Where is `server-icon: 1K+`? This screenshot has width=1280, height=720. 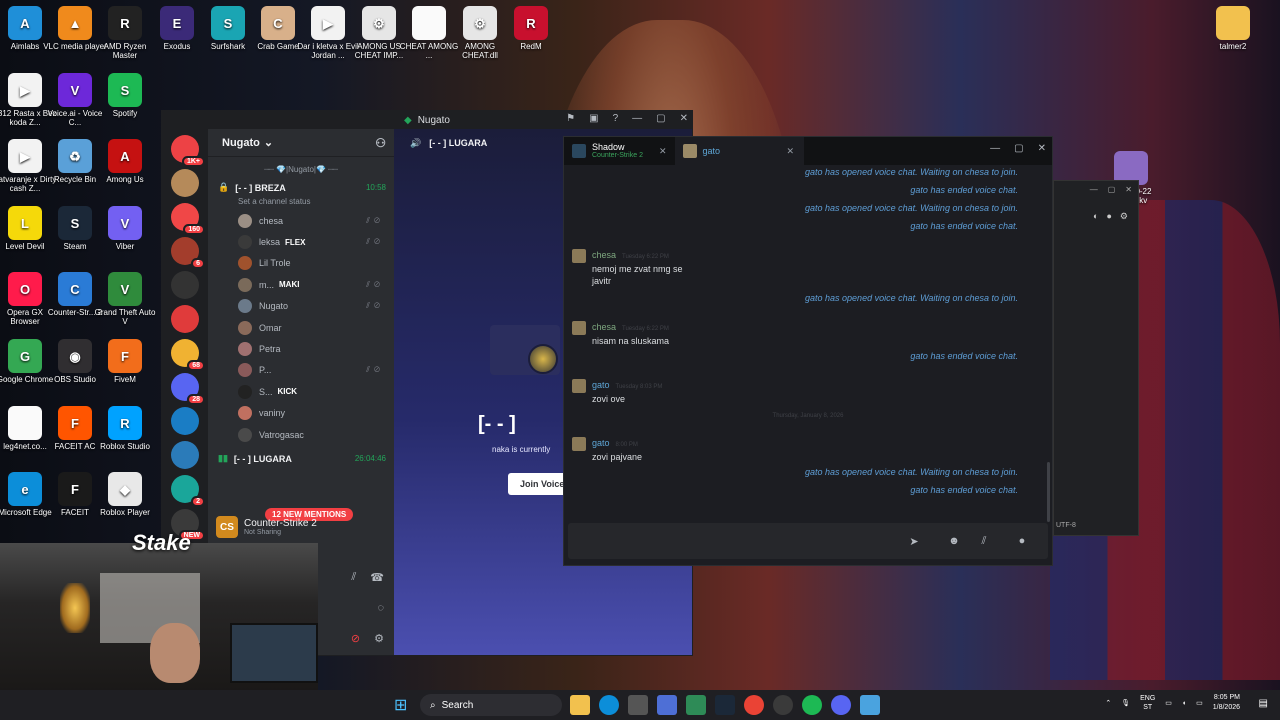 server-icon: 1K+ is located at coordinates (188, 151).